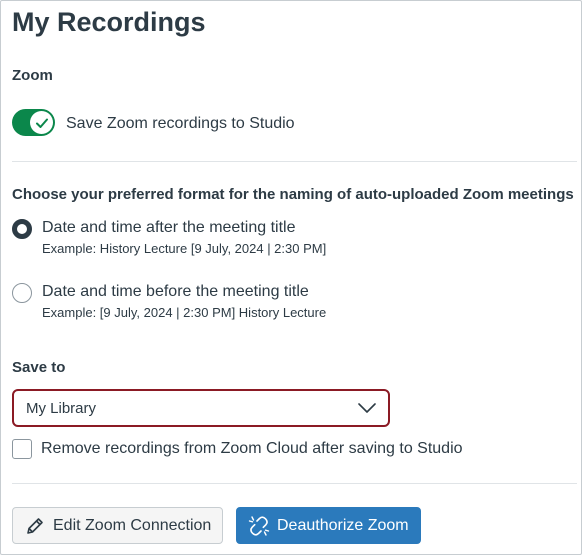 This screenshot has height=557, width=584. What do you see at coordinates (132, 525) in the screenshot?
I see `edit-zoom-connection-label: Edit Zoom Connection` at bounding box center [132, 525].